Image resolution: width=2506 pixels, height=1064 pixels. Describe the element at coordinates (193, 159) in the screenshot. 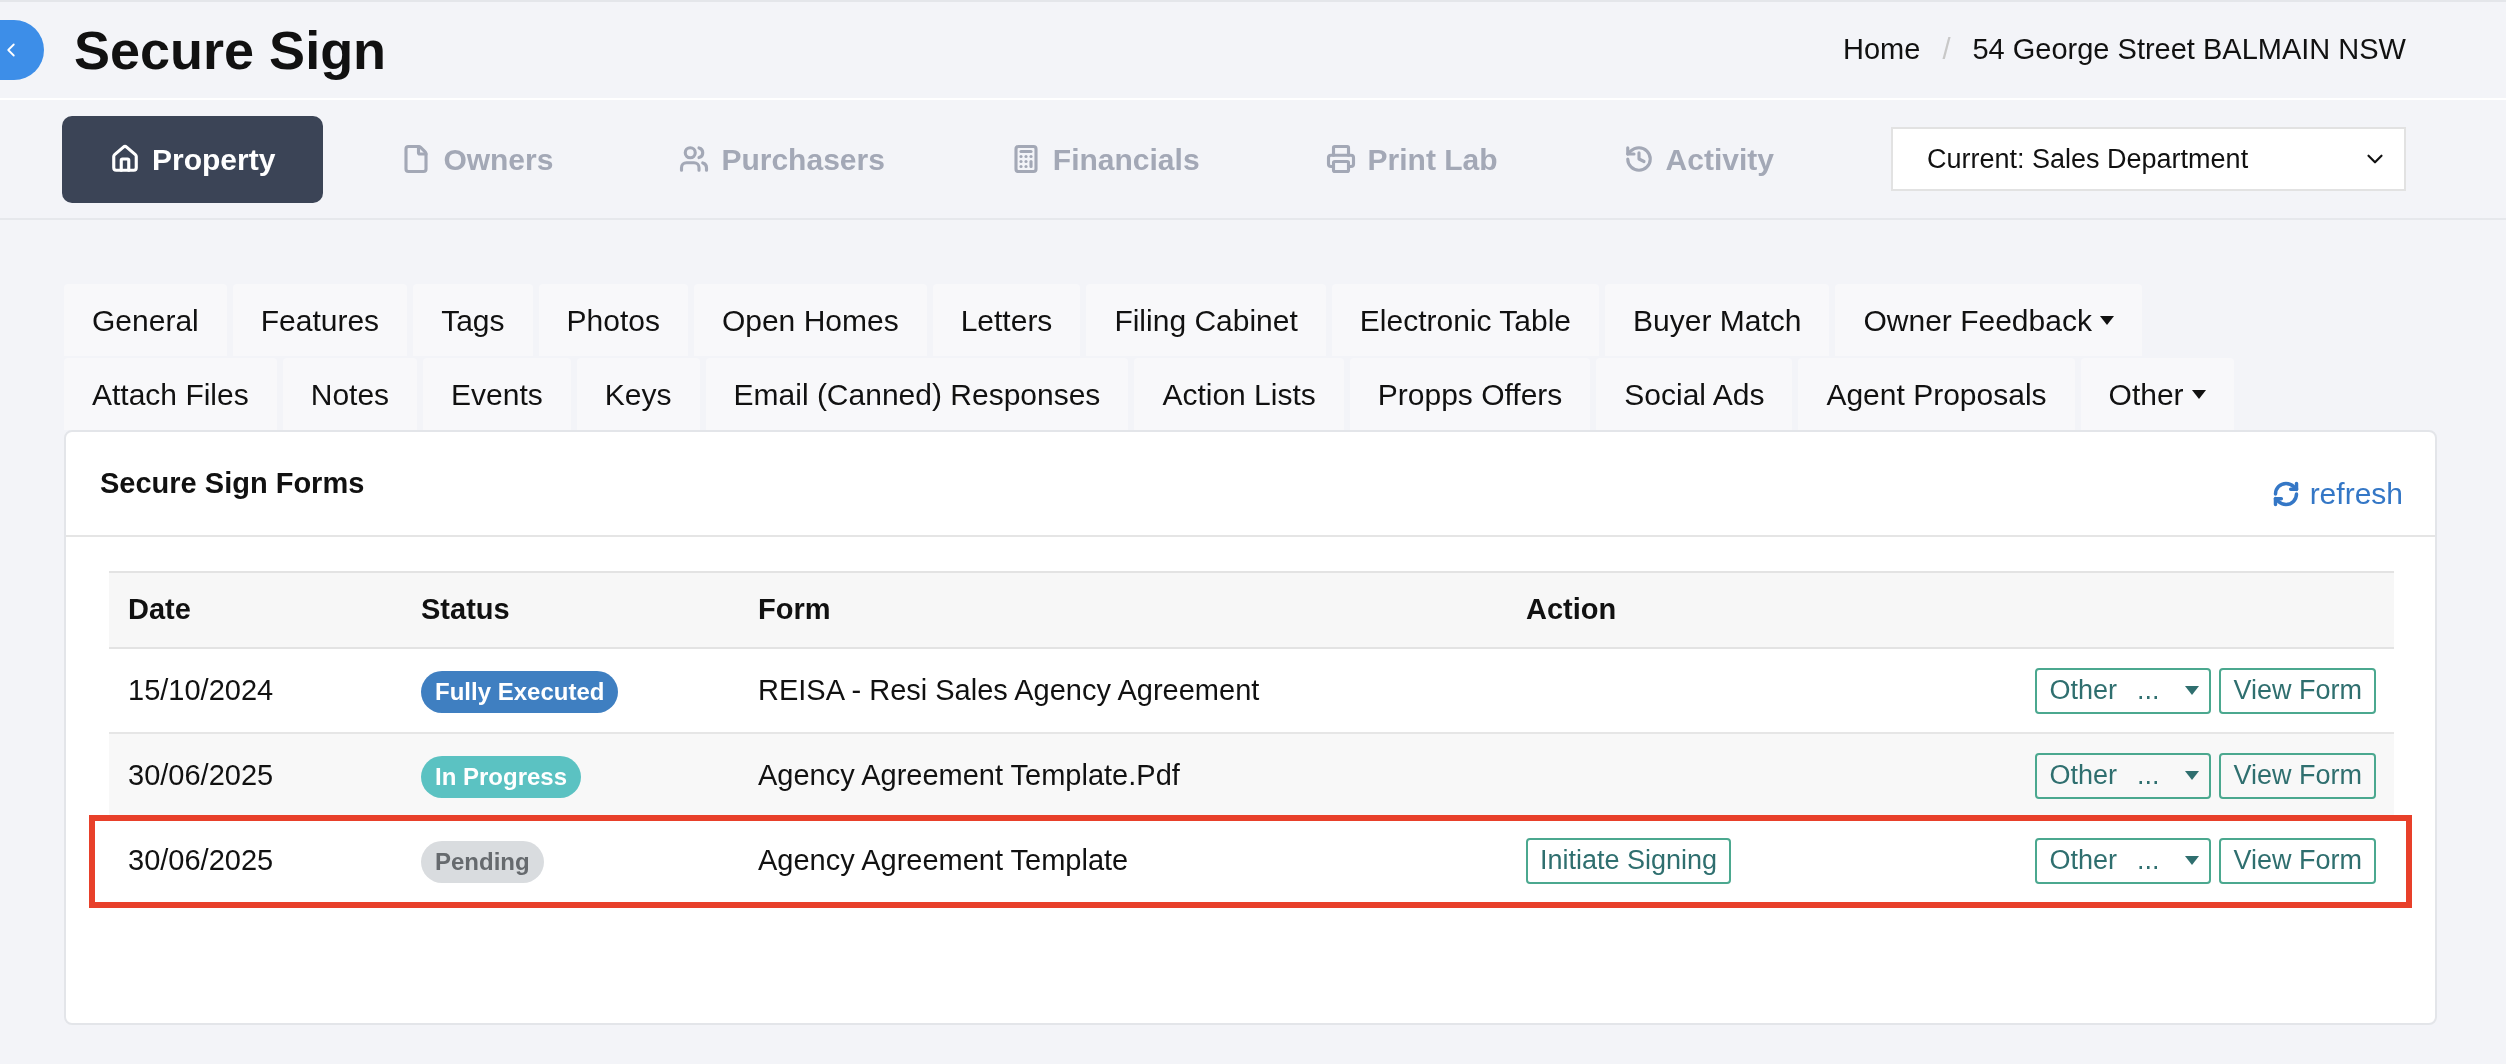

I see `nav-tab: Property` at that location.